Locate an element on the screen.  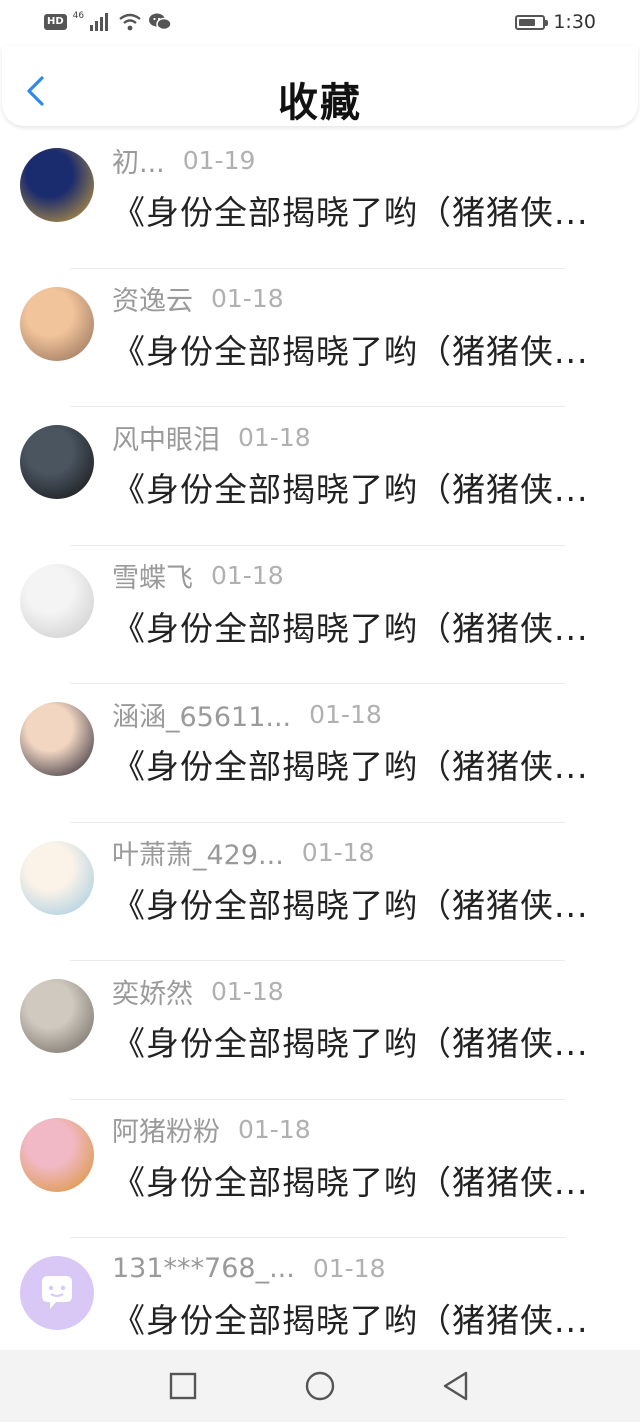
item-meta: 叶萧萧_429... 01-18 is located at coordinates (243, 853).